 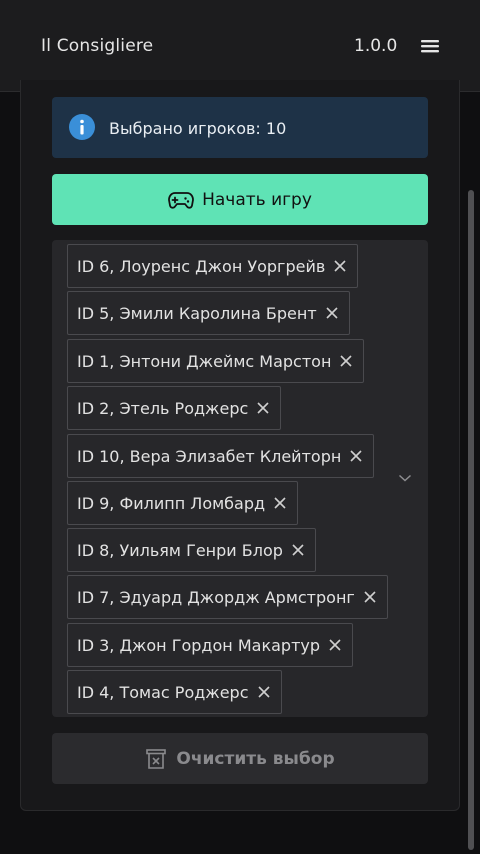 What do you see at coordinates (405, 478) in the screenshot?
I see `chevron-down-icon` at bounding box center [405, 478].